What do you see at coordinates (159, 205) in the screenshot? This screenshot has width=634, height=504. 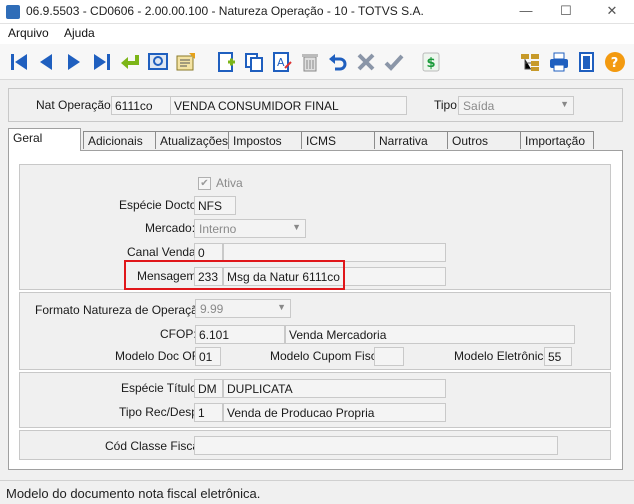 I see `especie-docto-label: Espécie Docto:` at bounding box center [159, 205].